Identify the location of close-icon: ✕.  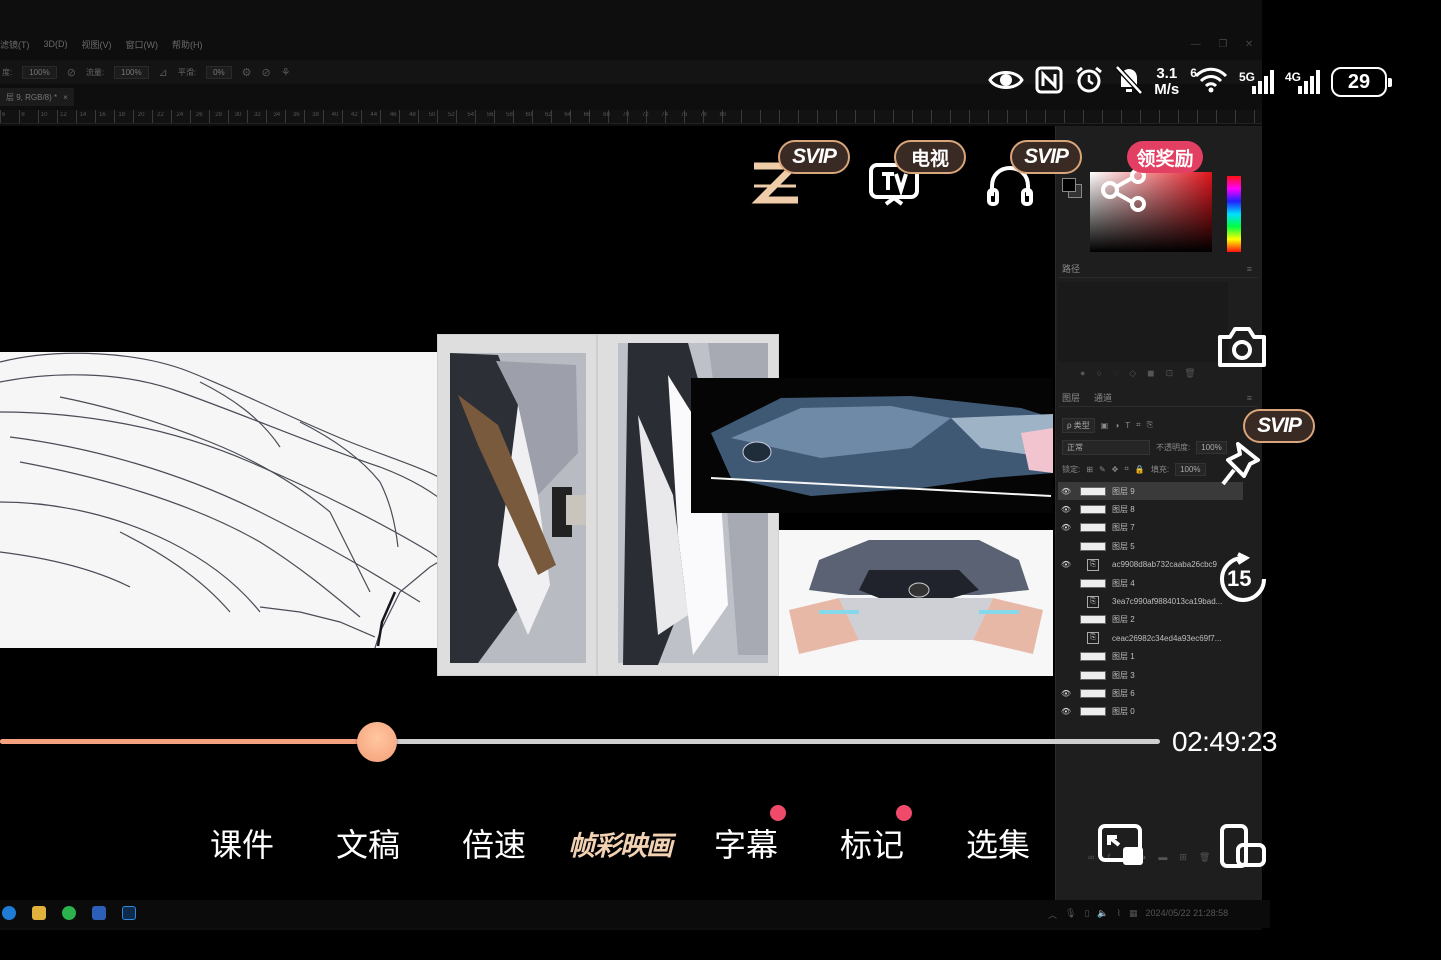
(1249, 44).